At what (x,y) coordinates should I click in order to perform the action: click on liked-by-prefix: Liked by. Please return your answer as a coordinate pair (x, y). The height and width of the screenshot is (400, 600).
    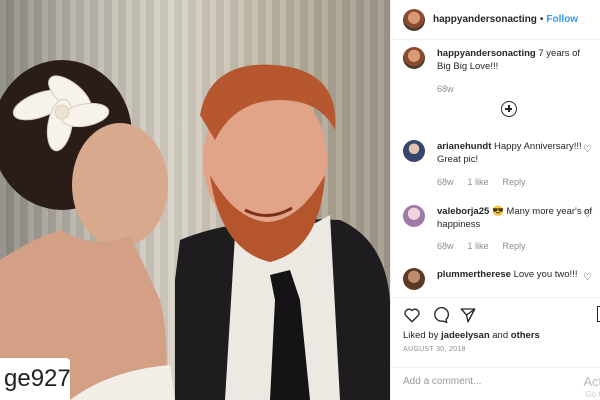
    Looking at the image, I should click on (421, 335).